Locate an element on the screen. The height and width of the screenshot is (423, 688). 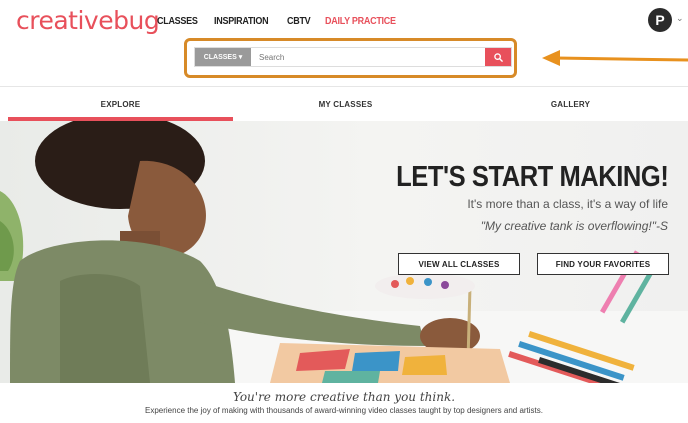
tagline: You're more creative than you think. is located at coordinates (344, 397).